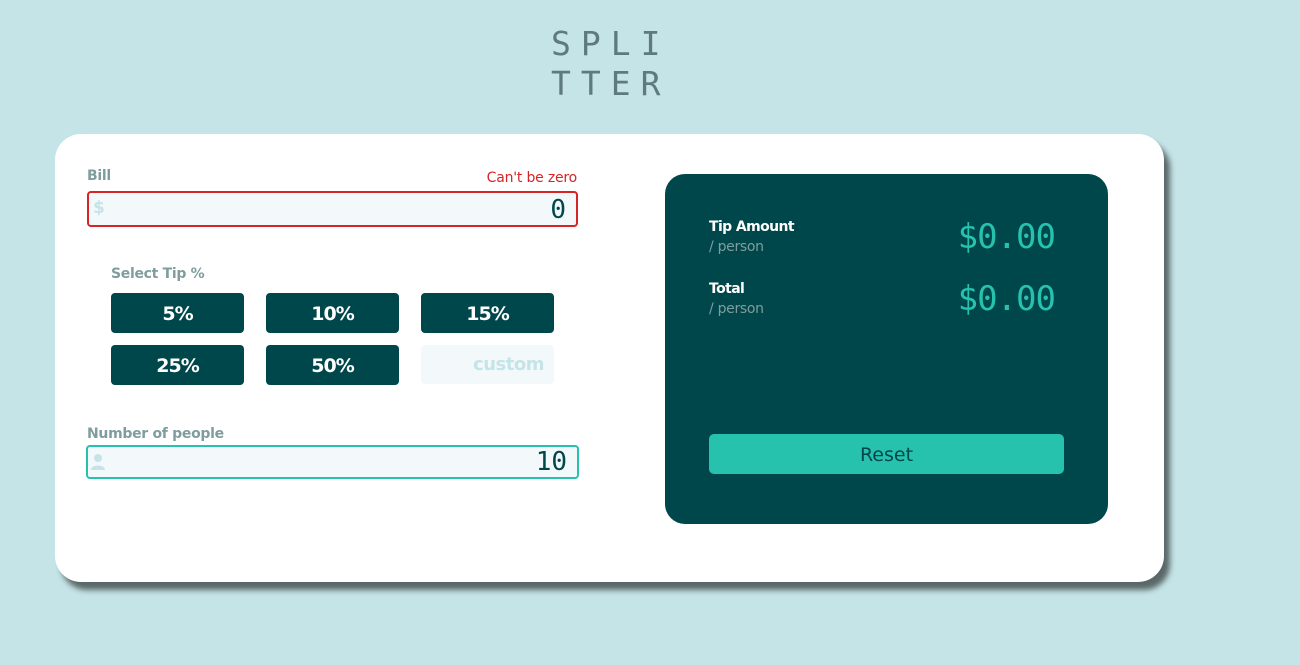 This screenshot has width=1300, height=665. What do you see at coordinates (332, 365) in the screenshot?
I see `tip-button-50: 50%` at bounding box center [332, 365].